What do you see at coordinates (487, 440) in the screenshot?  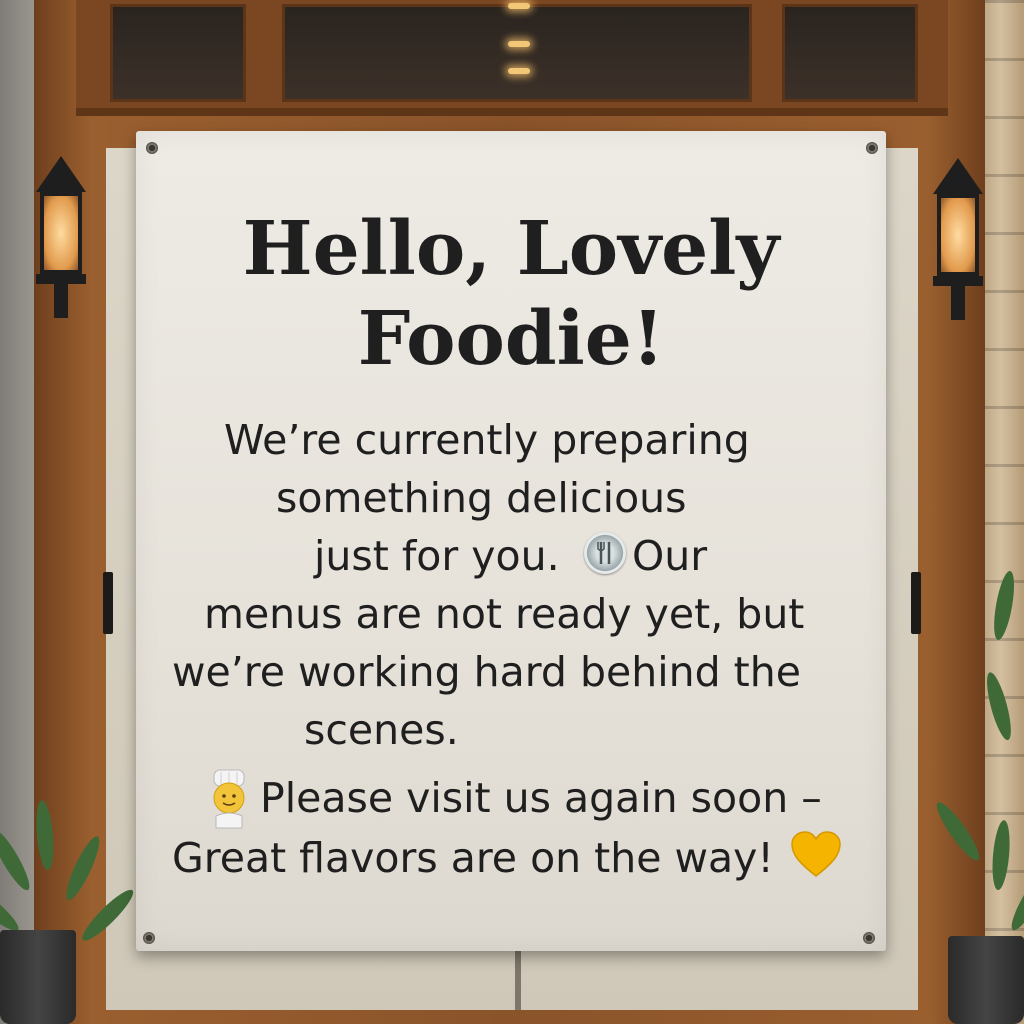 I see `banner-text-line: We’re currently preparing` at bounding box center [487, 440].